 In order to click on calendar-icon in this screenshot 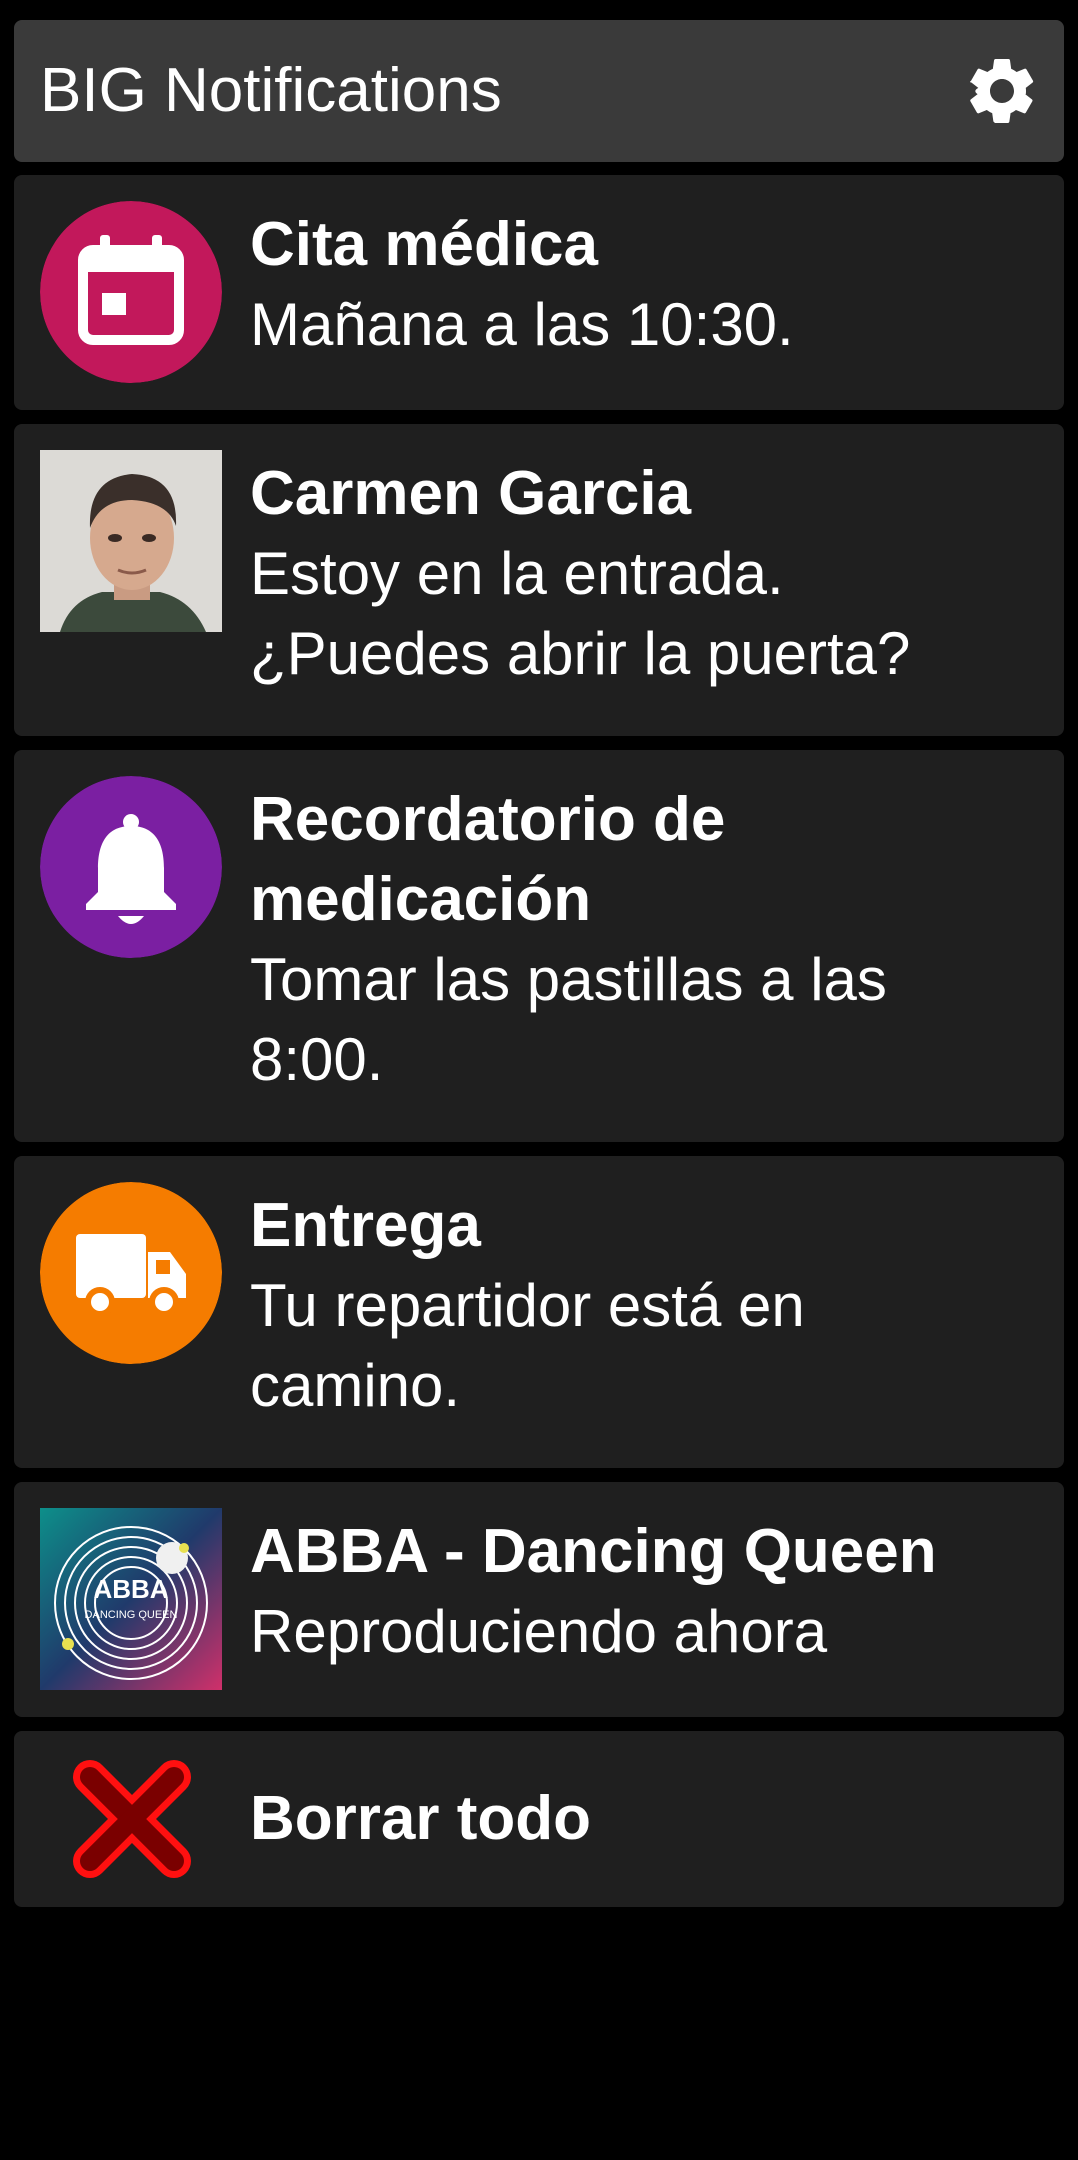, I will do `click(131, 292)`.